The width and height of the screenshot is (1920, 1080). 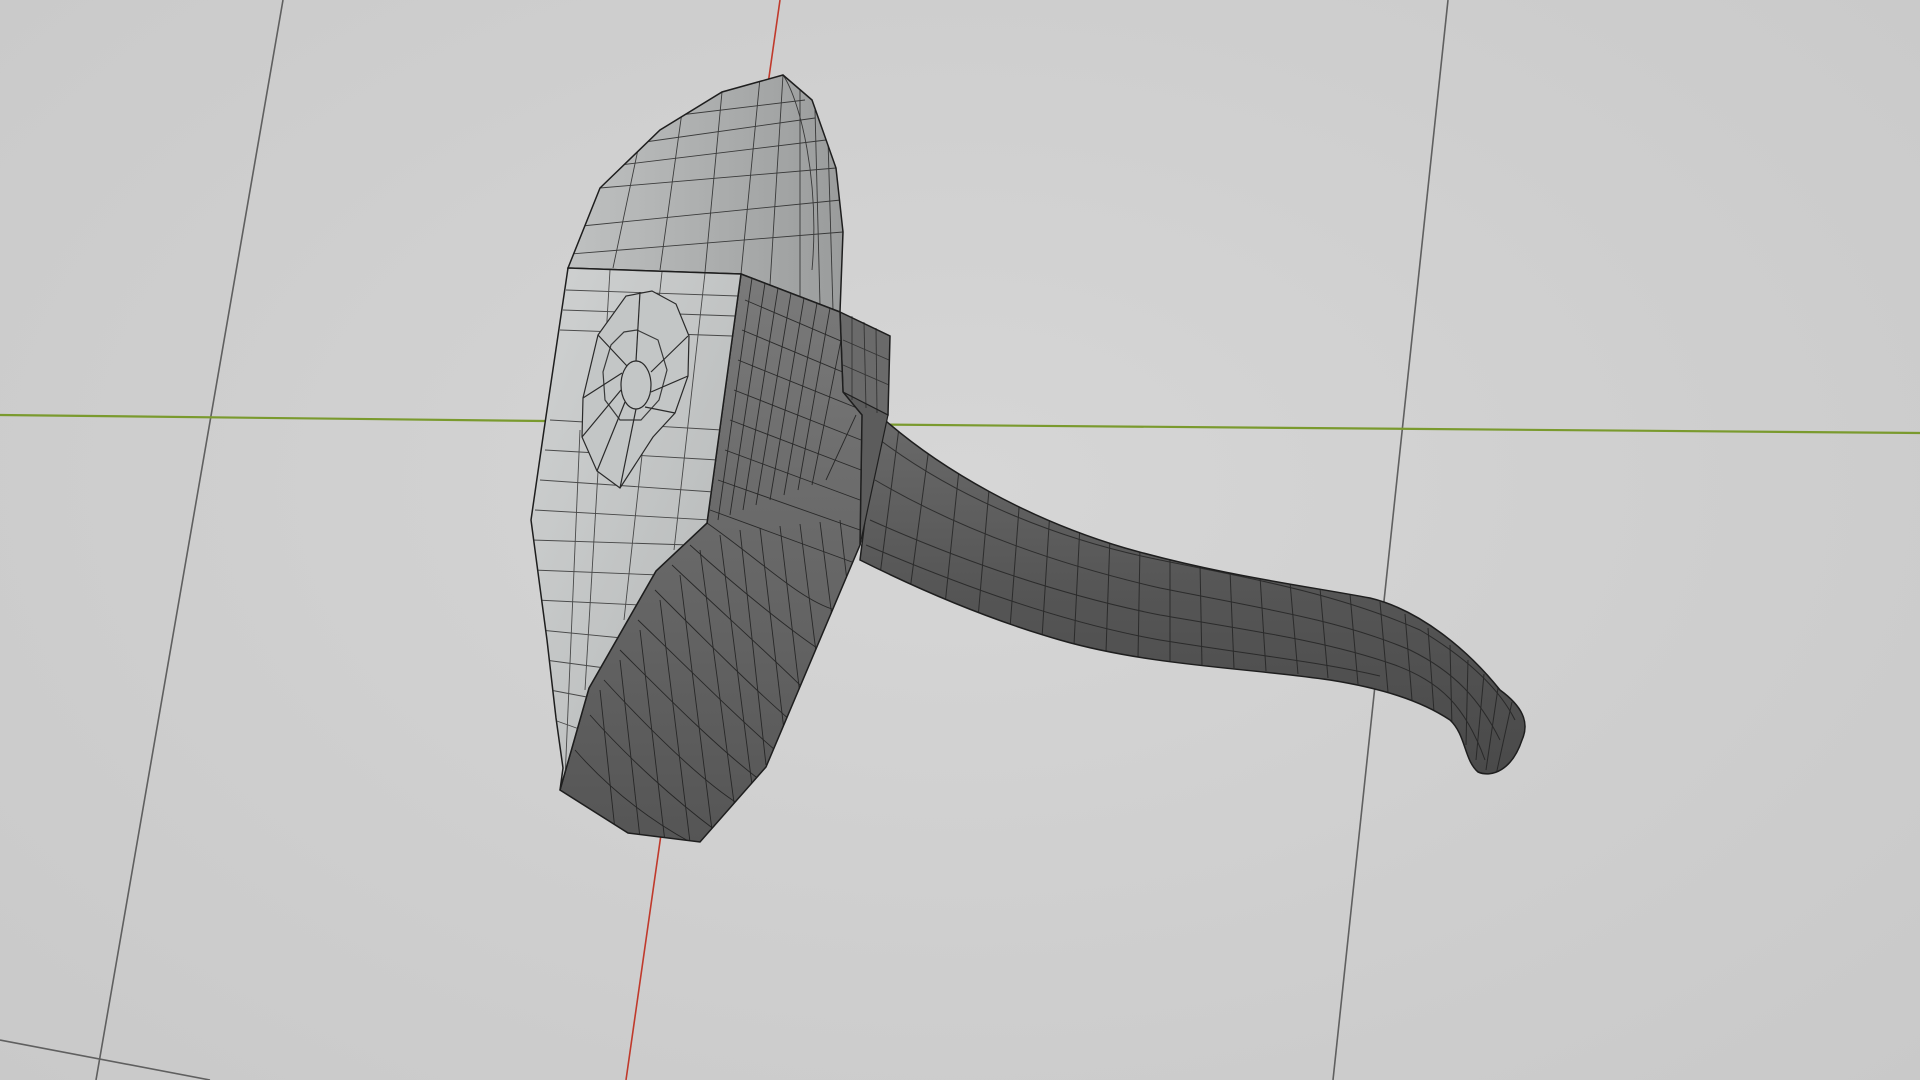 I want to click on y-axis-line, so click(x=273, y=418).